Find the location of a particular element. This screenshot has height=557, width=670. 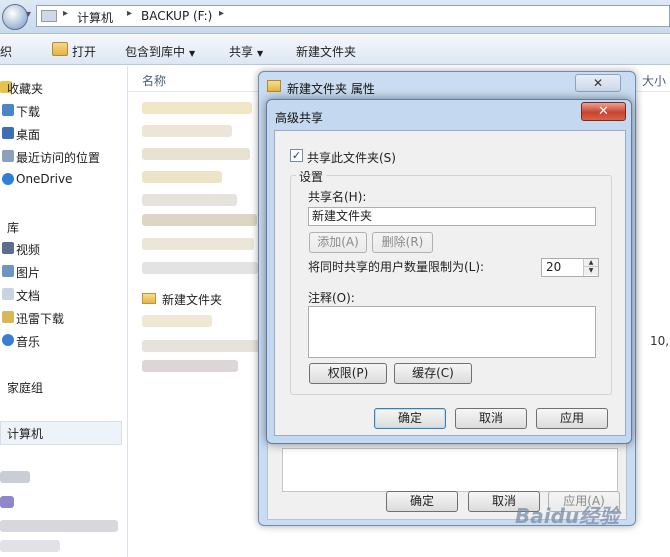

share-name-field: 新建文件夹 is located at coordinates (452, 216).